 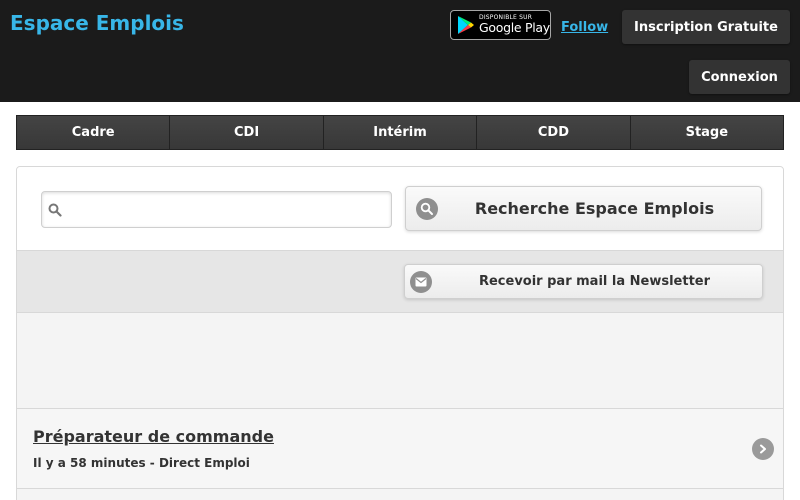 I want to click on search-input, so click(x=229, y=209).